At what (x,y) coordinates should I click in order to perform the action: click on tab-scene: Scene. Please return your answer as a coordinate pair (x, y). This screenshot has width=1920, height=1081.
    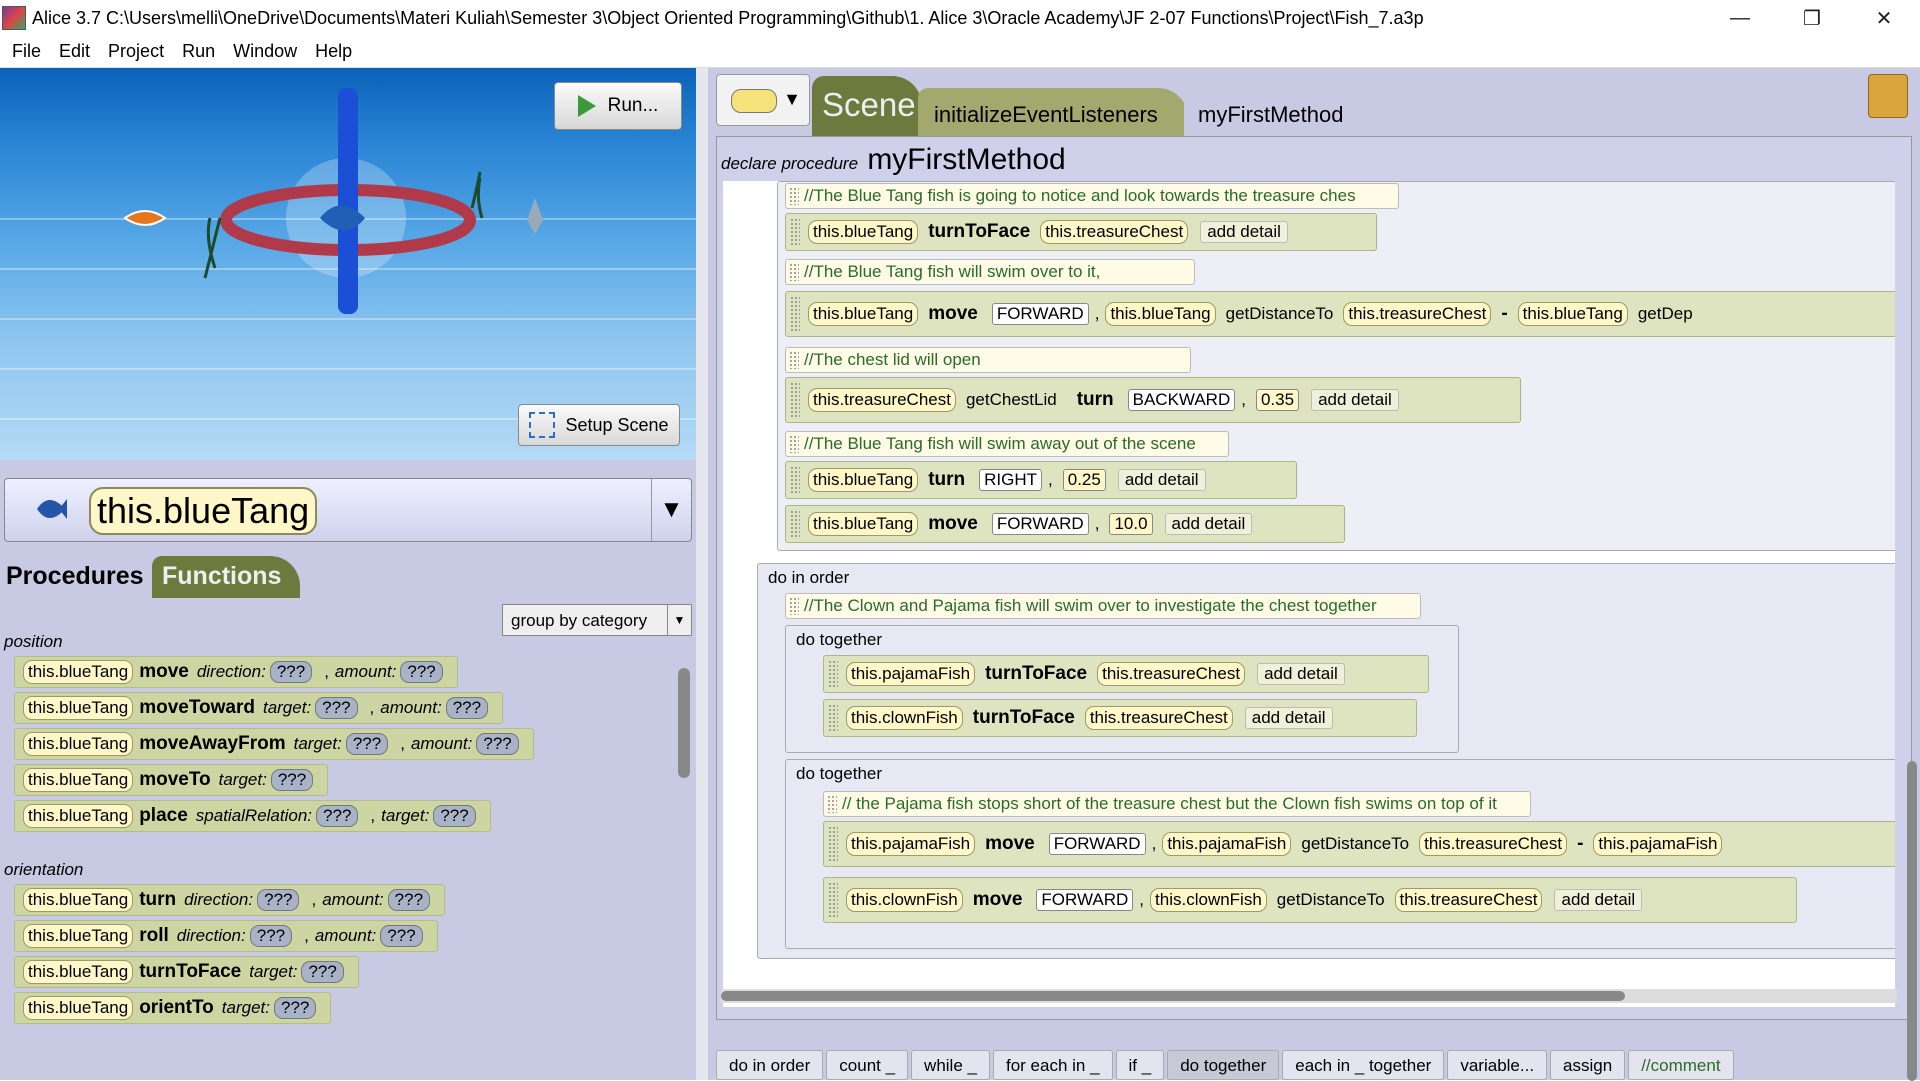
    Looking at the image, I should click on (867, 106).